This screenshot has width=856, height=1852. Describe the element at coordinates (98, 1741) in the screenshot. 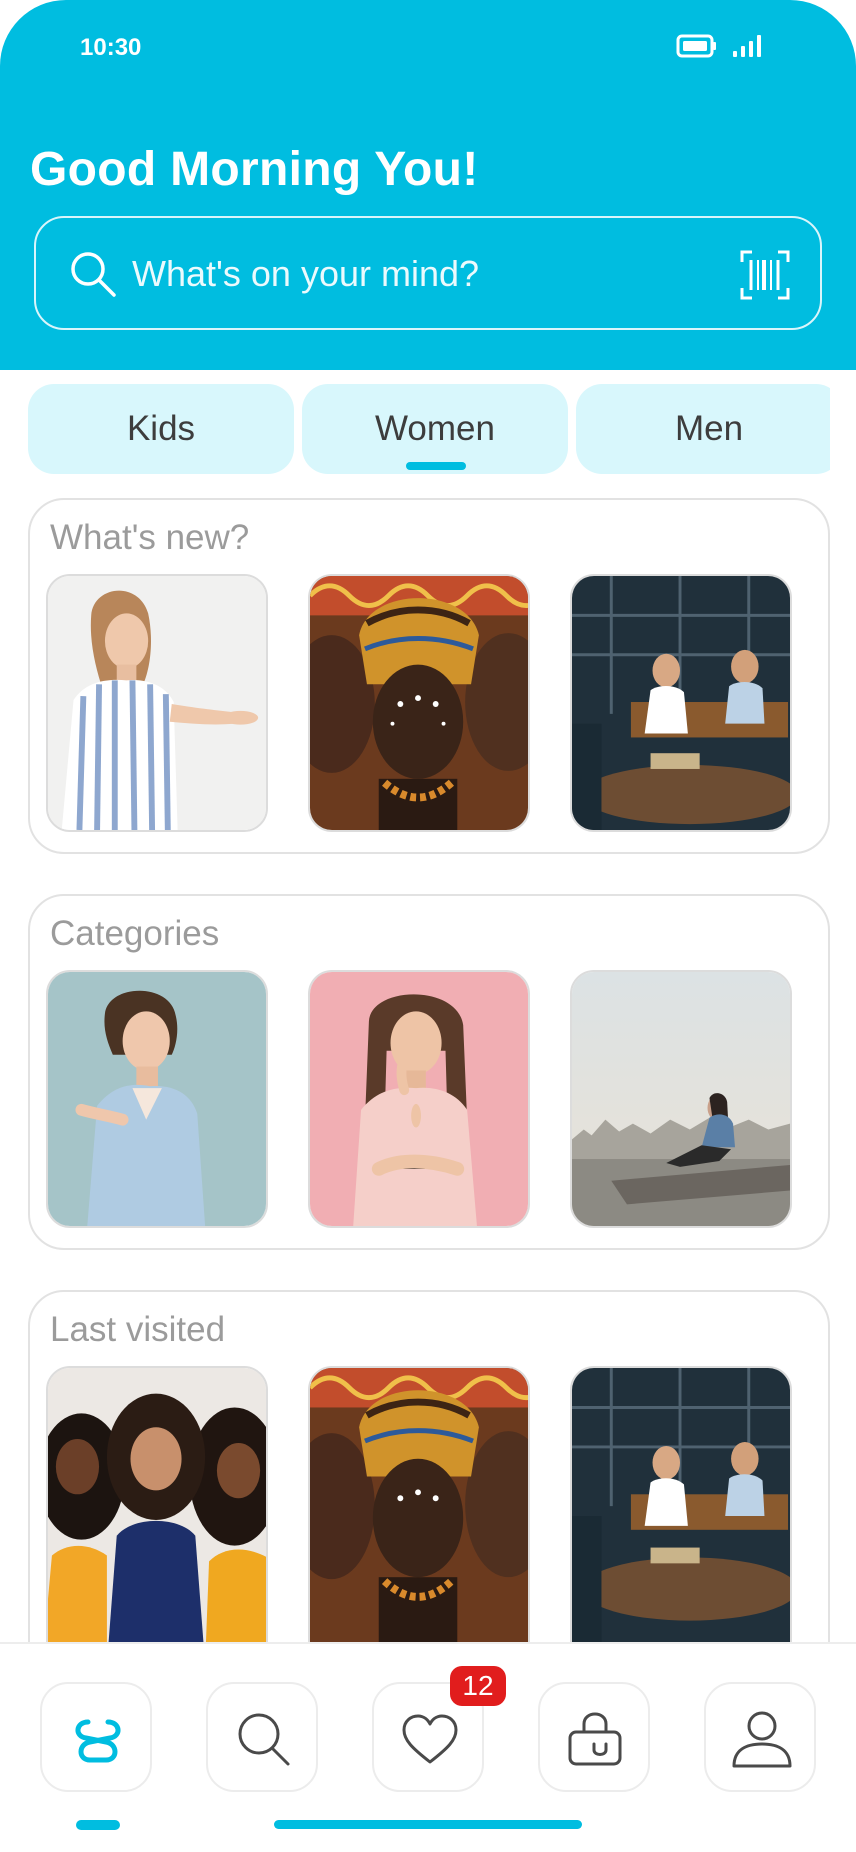

I see `logo-icon` at that location.